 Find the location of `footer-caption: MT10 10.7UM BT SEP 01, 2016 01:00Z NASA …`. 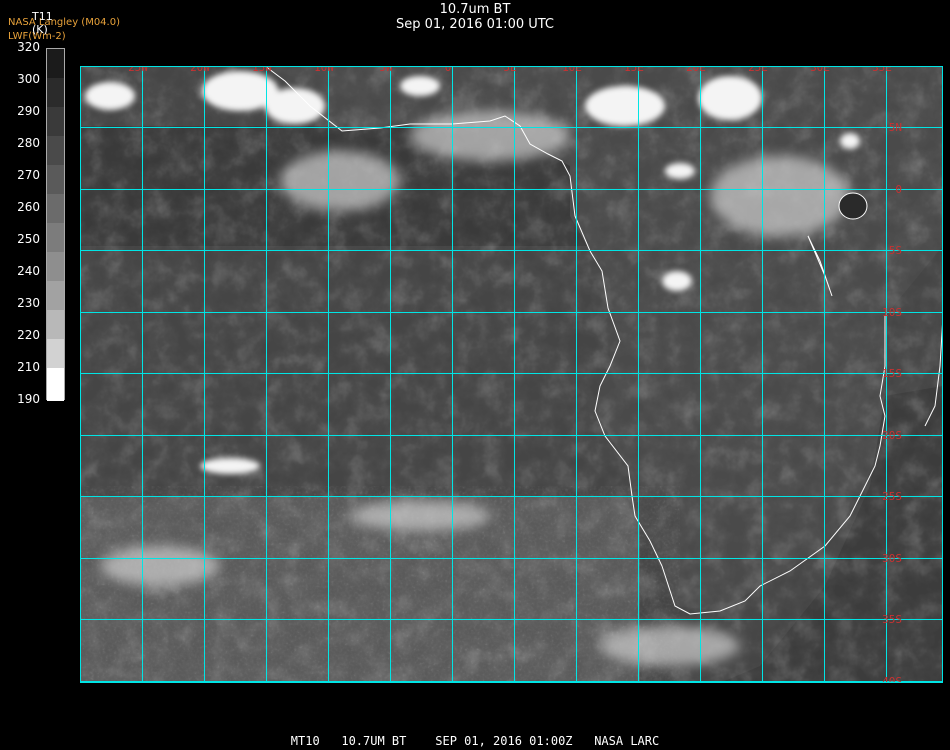

footer-caption: MT10 10.7UM BT SEP 01, 2016 01:00Z NASA … is located at coordinates (475, 741).